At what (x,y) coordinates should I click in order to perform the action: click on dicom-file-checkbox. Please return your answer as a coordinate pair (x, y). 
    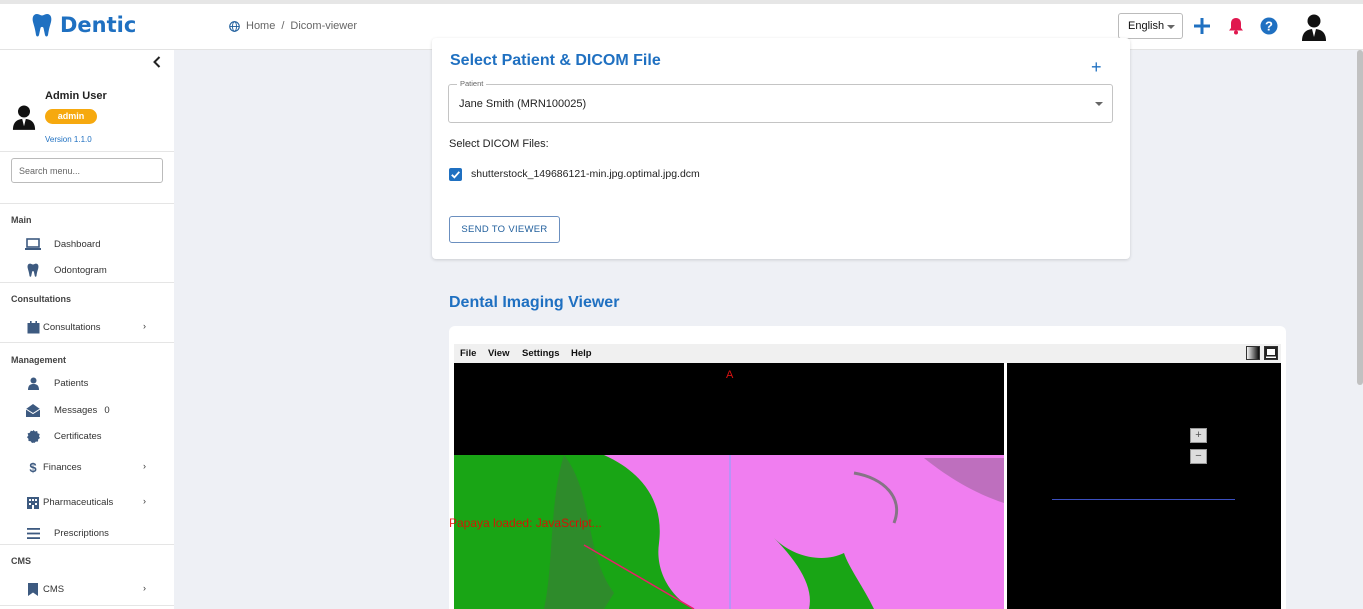
    Looking at the image, I should click on (455, 174).